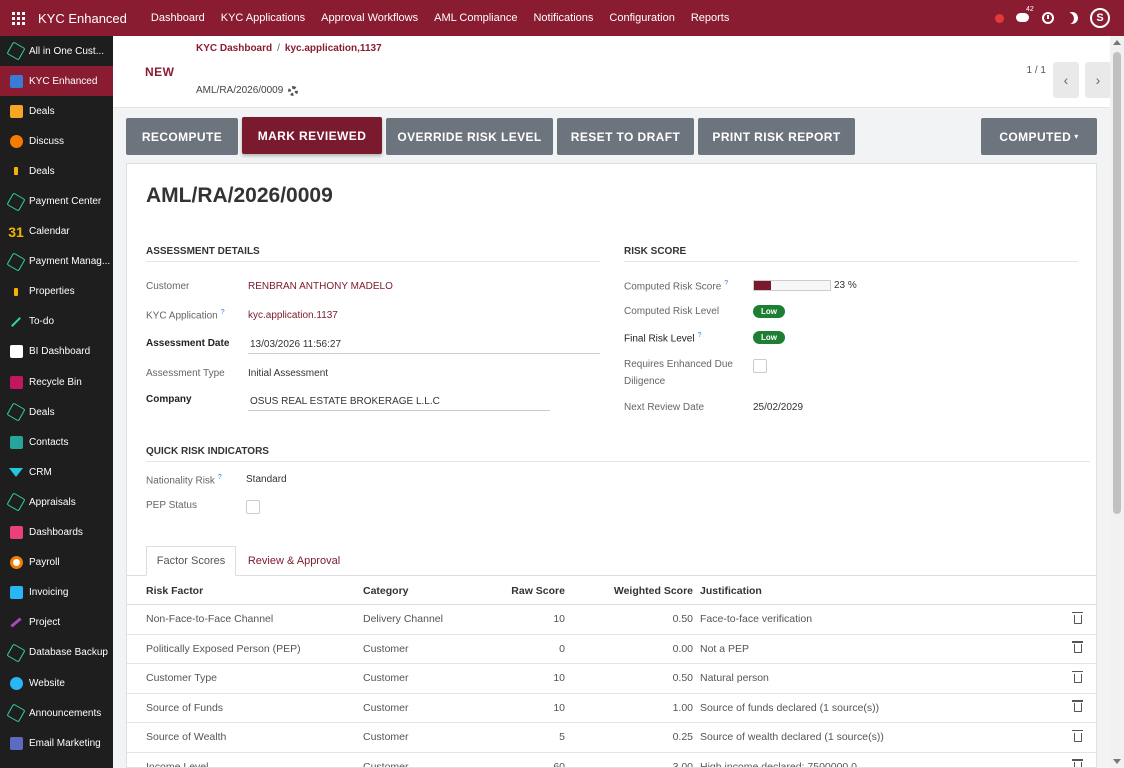  What do you see at coordinates (56, 502) in the screenshot?
I see `sidebar-item-appraisals: Appraisals` at bounding box center [56, 502].